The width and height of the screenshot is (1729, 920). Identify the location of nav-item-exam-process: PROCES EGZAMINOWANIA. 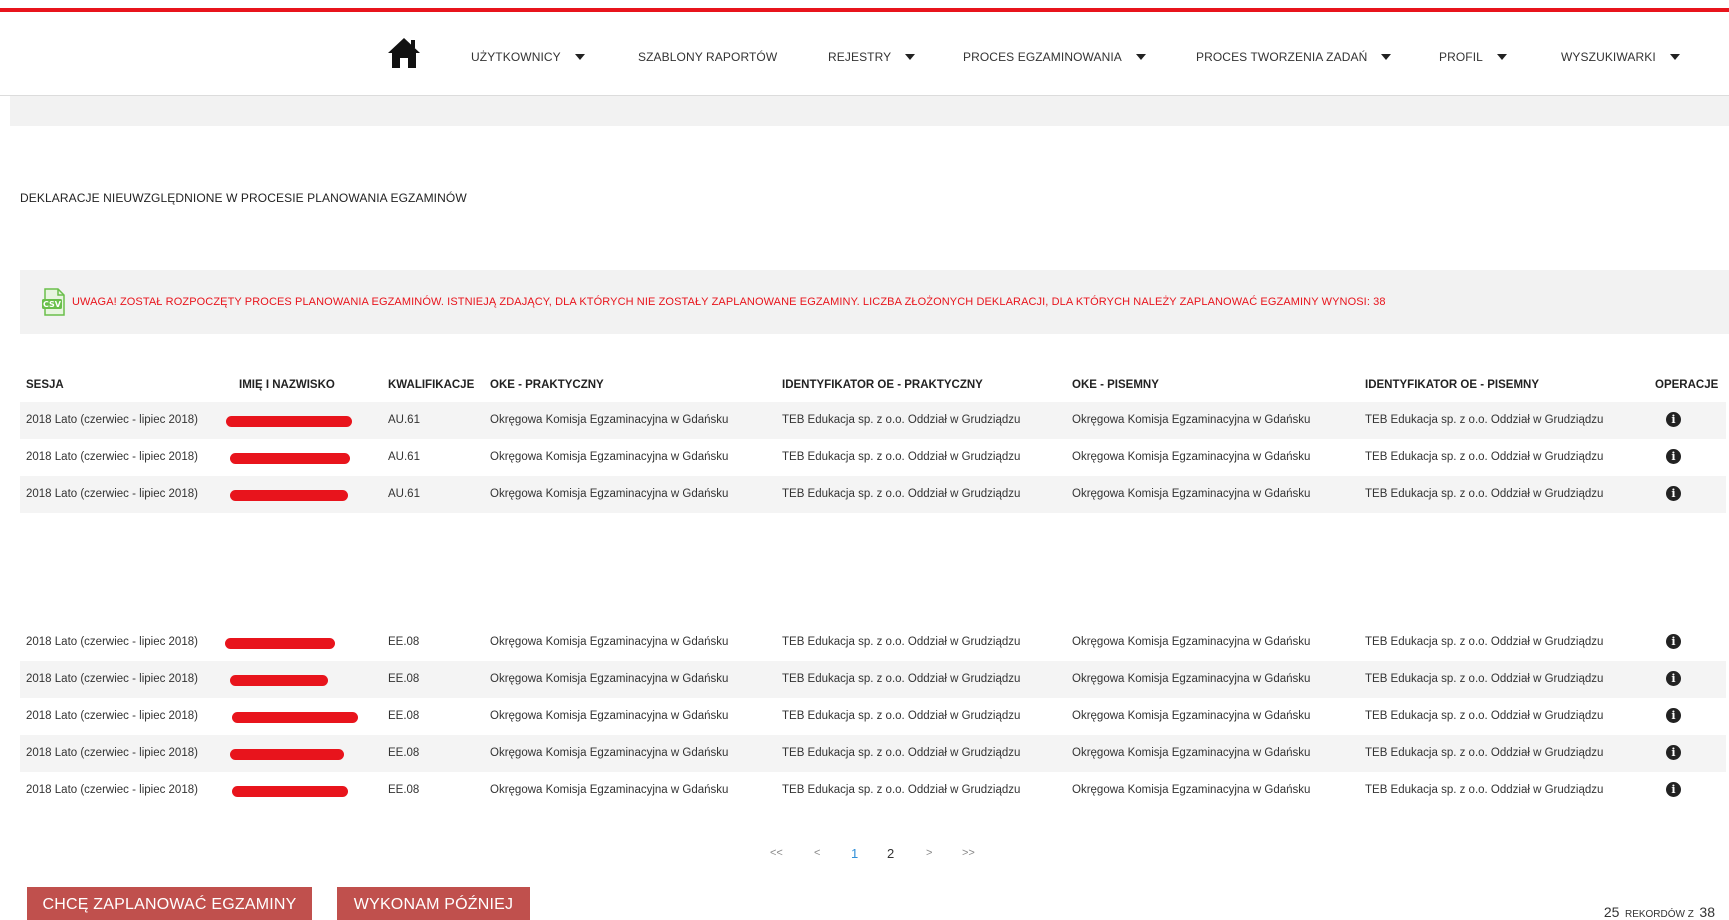
(1054, 57).